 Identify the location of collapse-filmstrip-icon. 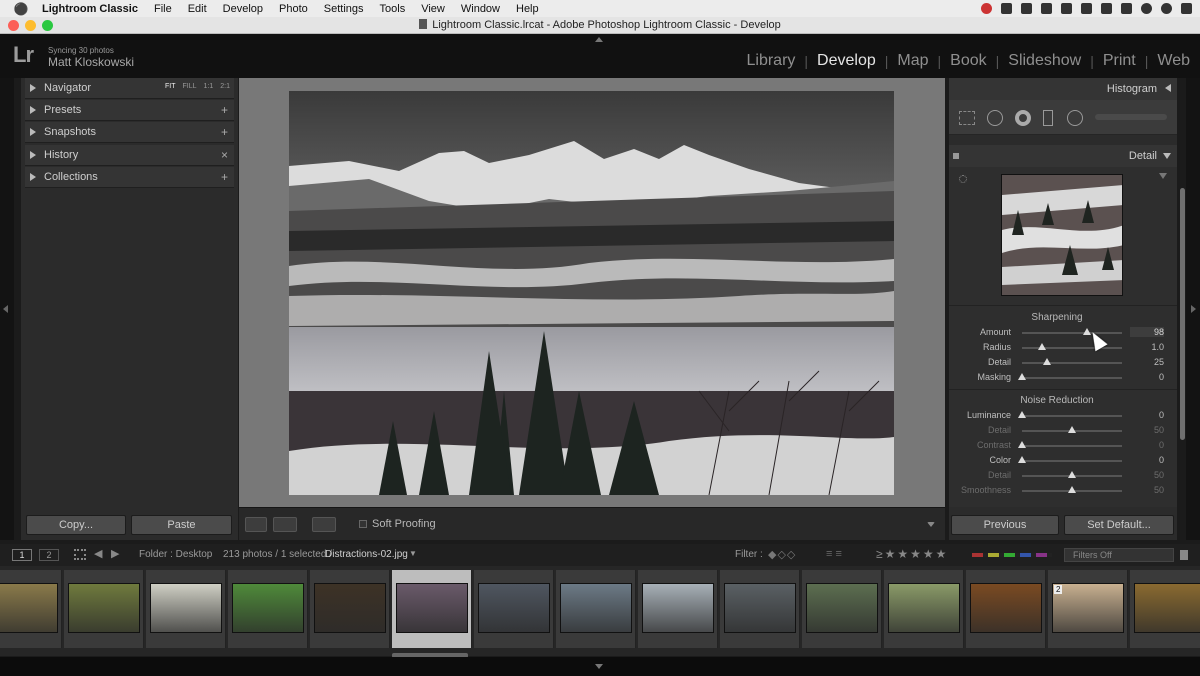
(599, 666).